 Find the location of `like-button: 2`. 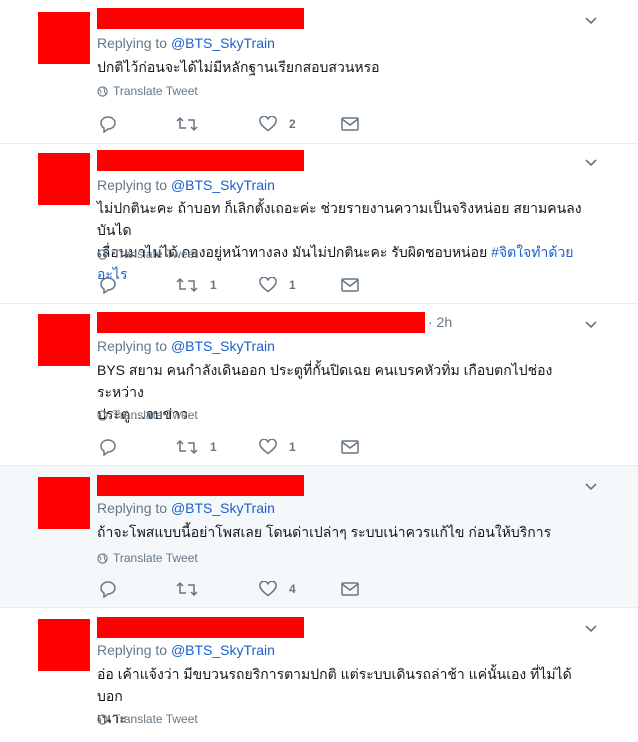

like-button: 2 is located at coordinates (277, 124).